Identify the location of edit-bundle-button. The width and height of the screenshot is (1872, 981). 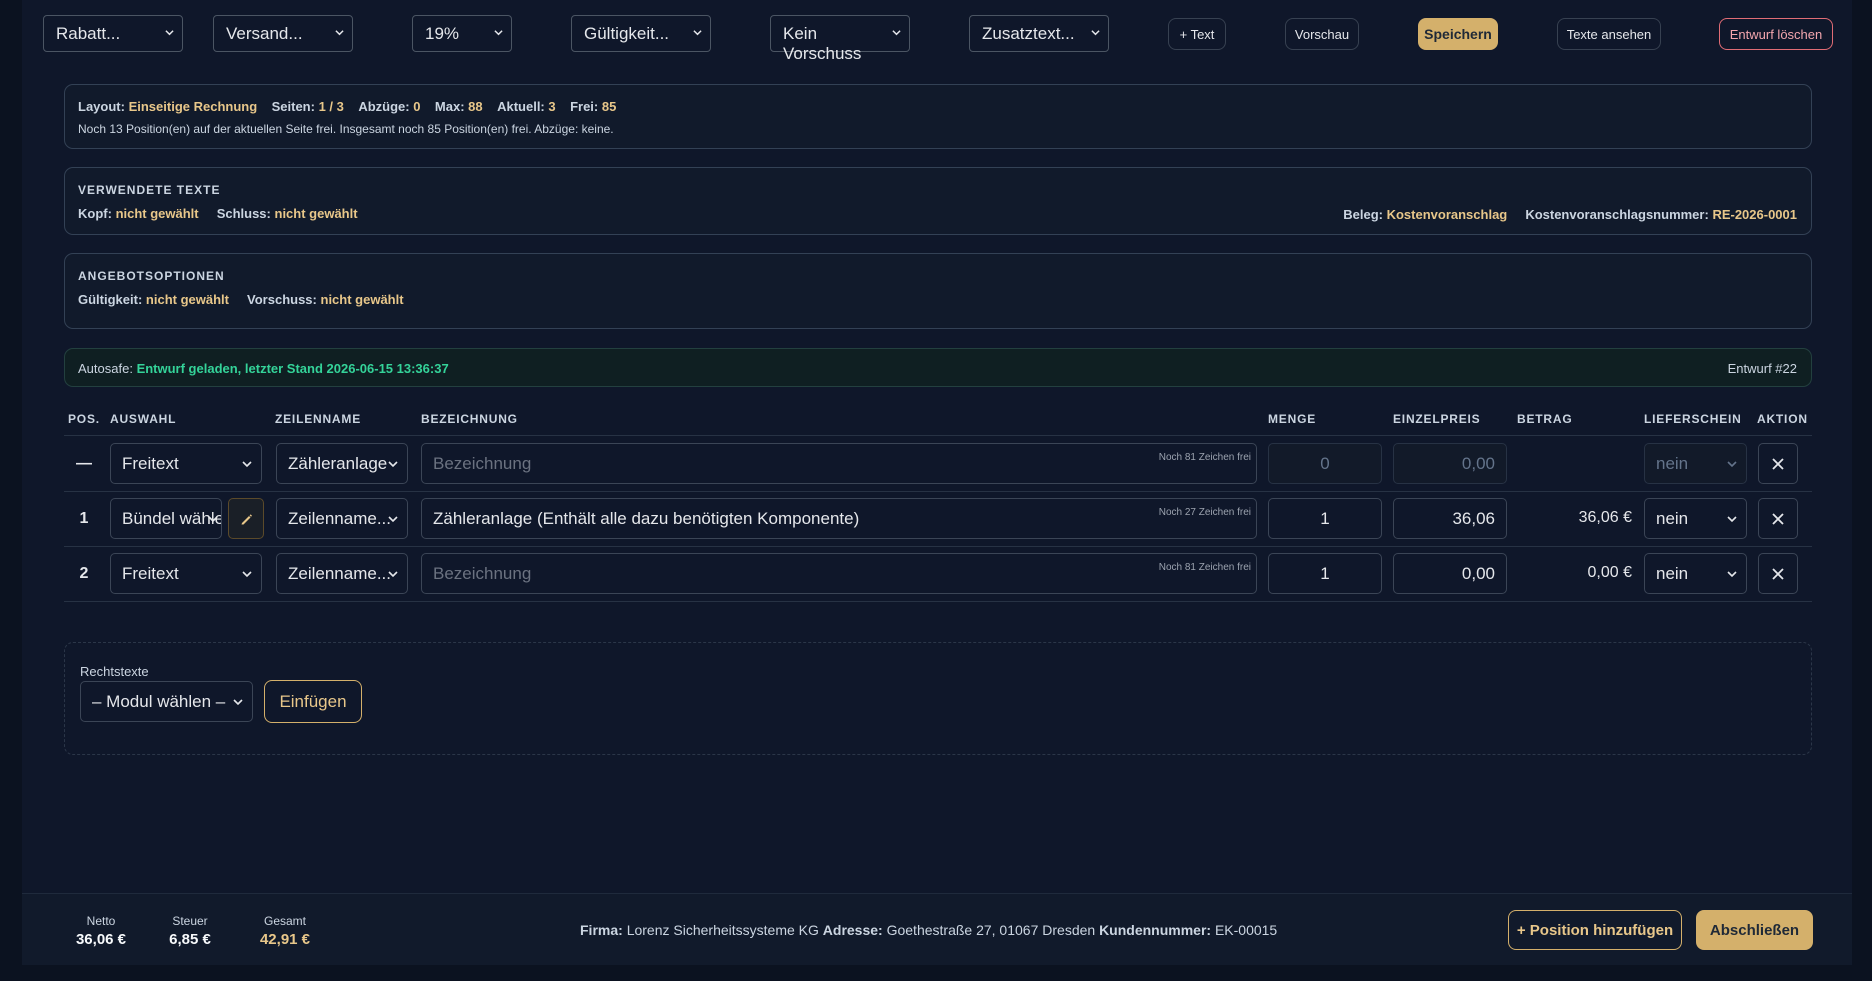
(246, 518).